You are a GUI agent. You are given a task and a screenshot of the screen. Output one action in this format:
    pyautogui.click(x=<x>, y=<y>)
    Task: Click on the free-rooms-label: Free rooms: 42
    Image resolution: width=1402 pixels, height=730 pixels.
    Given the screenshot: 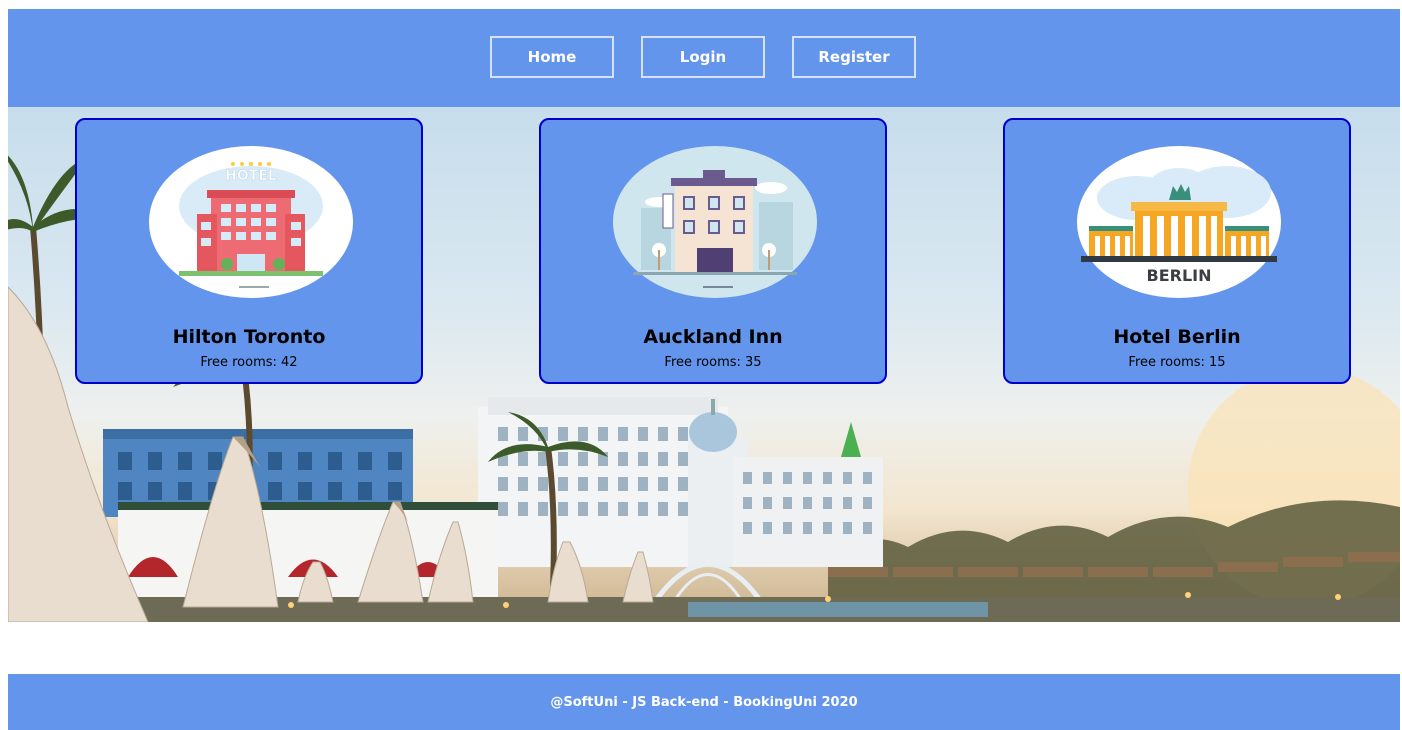 What is the action you would take?
    pyautogui.click(x=249, y=362)
    